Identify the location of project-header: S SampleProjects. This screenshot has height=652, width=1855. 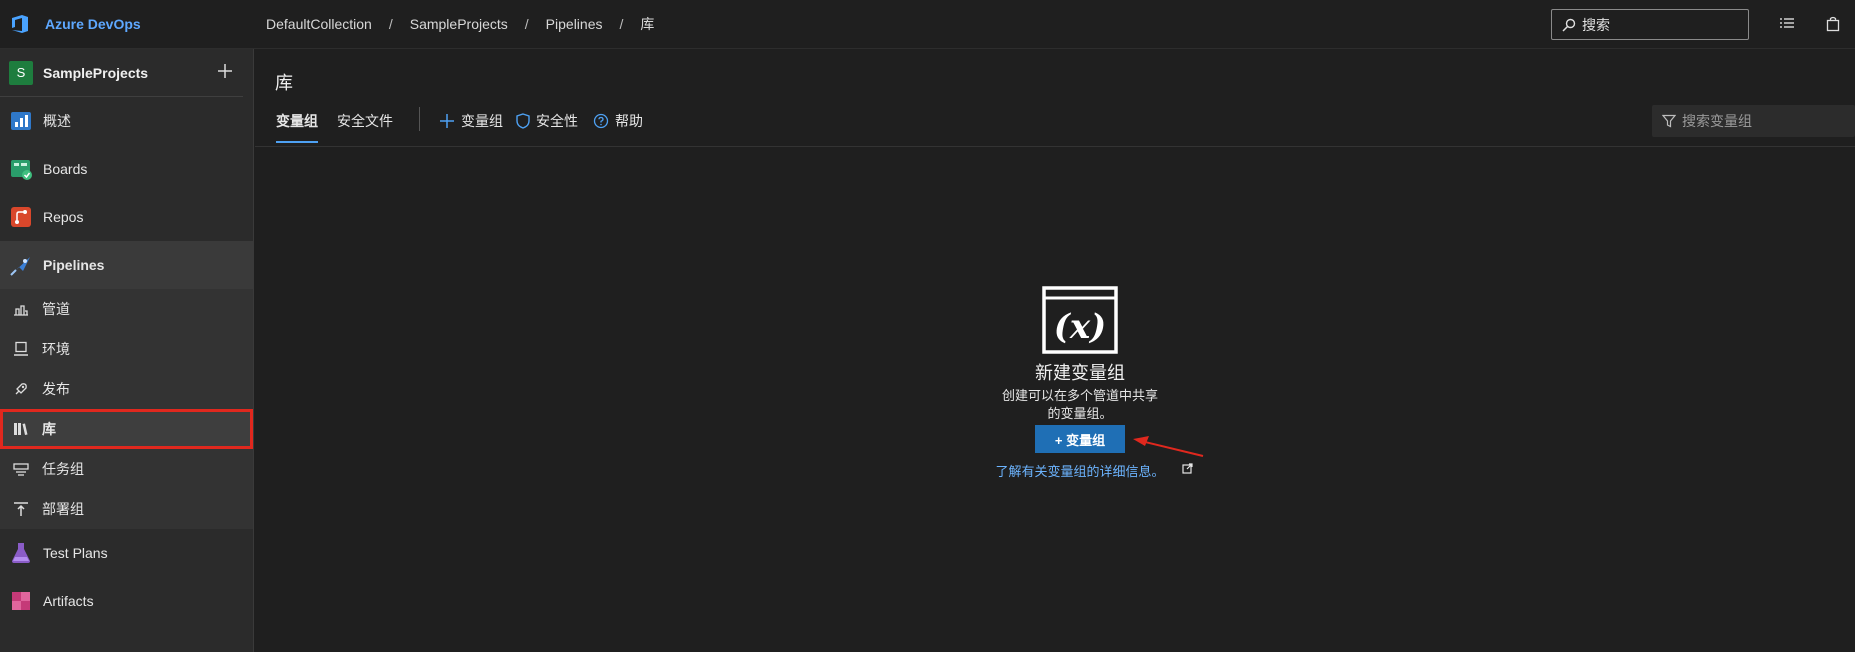
(121, 73).